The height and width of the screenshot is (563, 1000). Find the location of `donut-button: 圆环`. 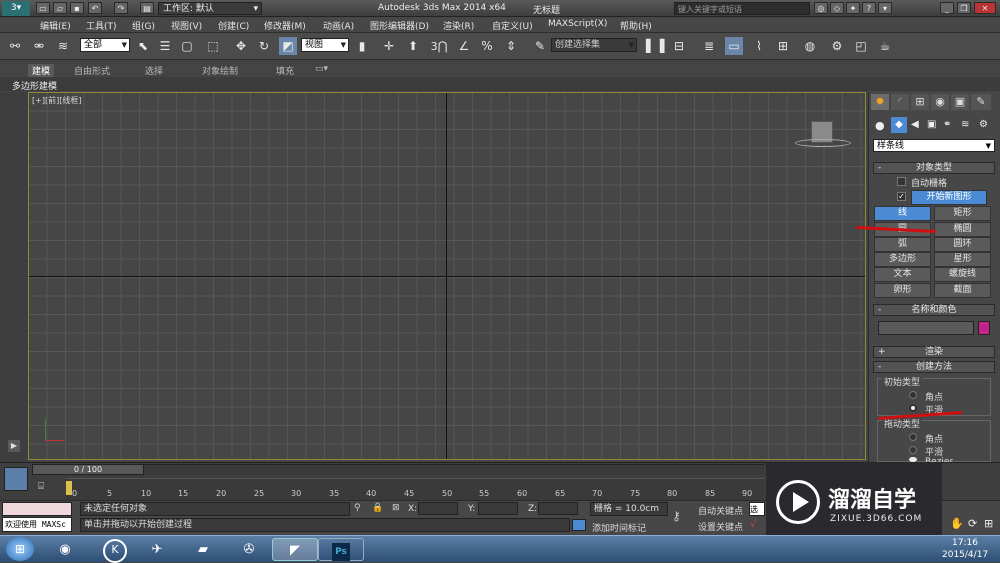

donut-button: 圆环 is located at coordinates (962, 244).